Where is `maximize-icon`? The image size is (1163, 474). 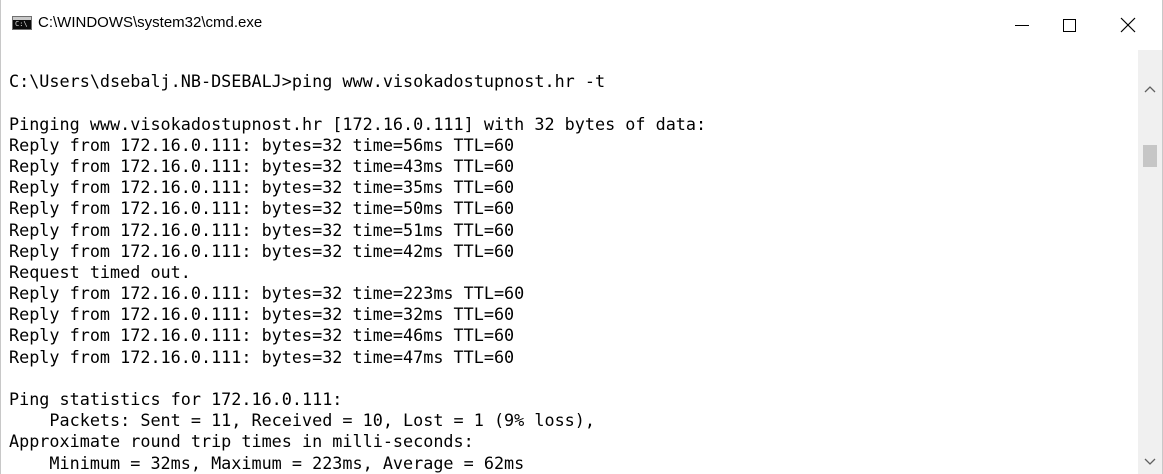
maximize-icon is located at coordinates (1069, 25).